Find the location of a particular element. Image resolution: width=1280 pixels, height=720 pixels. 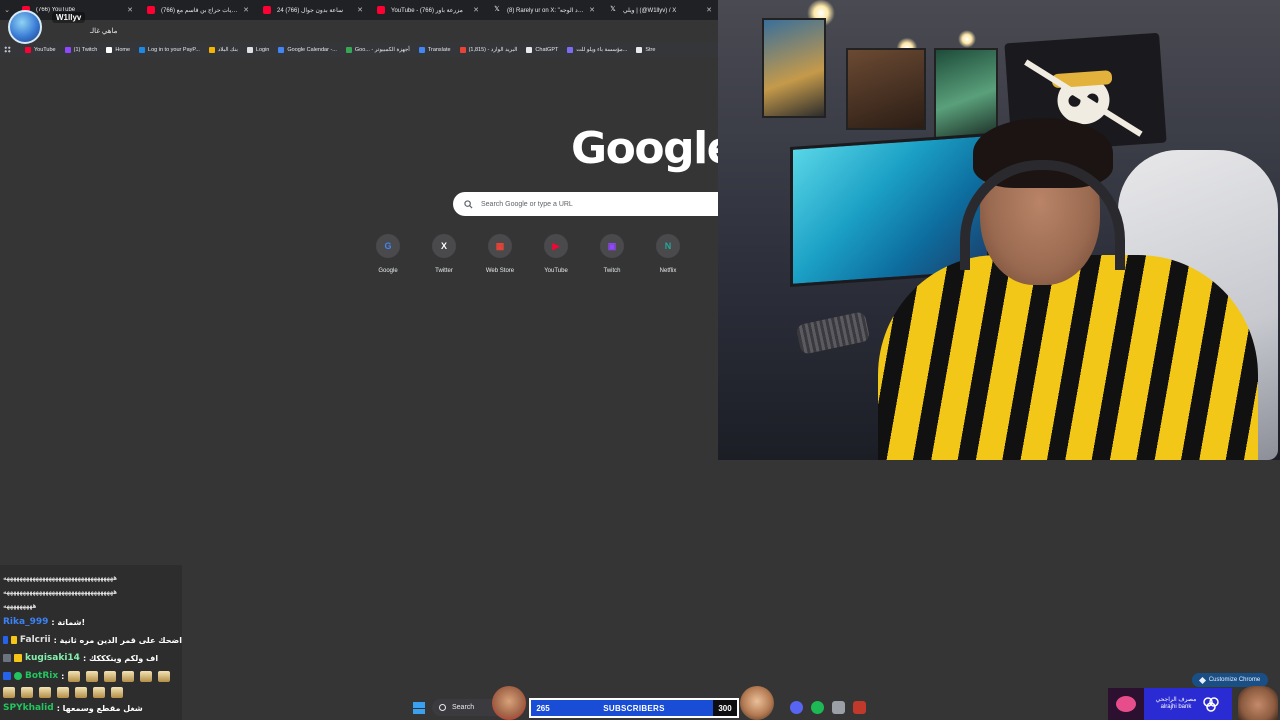

chat-spam-line: ههههههههههههههههههههههههههههههههههه is located at coordinates (60, 592).